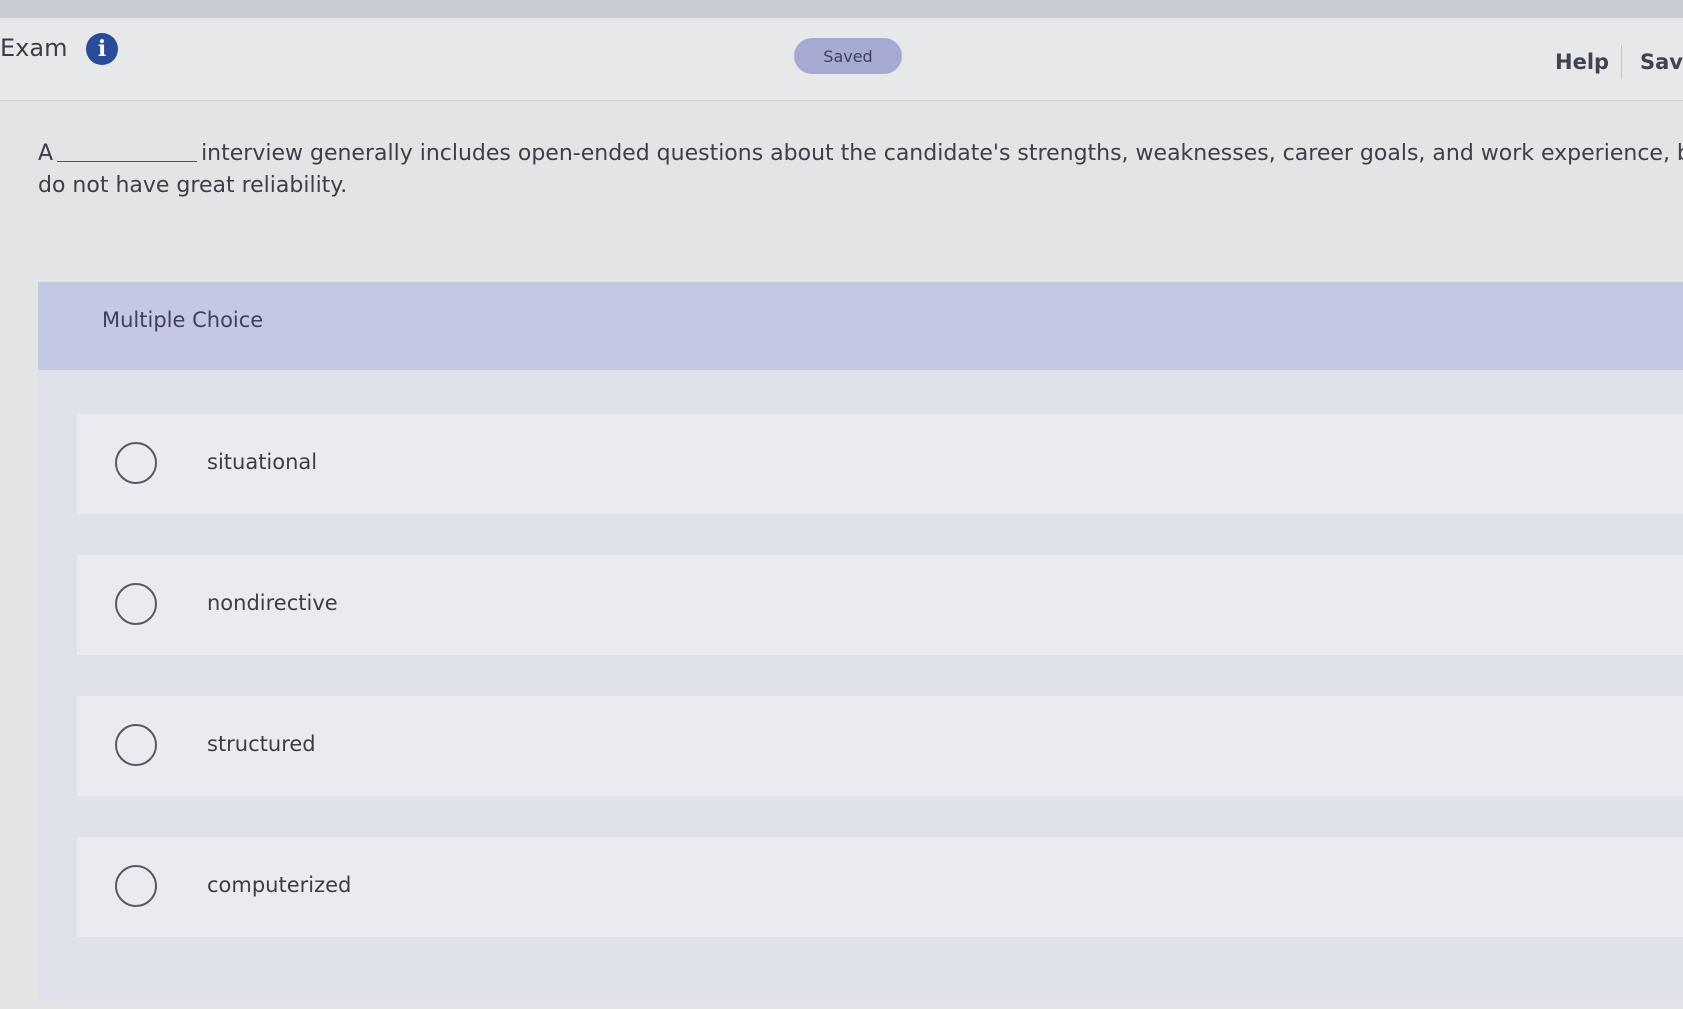 This screenshot has width=1683, height=1009. I want to click on option-nondirective: nondirective, so click(880, 605).